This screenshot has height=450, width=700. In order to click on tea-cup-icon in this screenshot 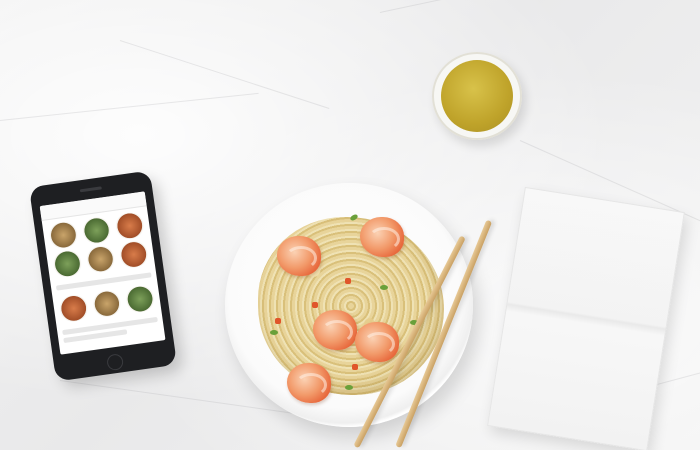, I will do `click(477, 96)`.